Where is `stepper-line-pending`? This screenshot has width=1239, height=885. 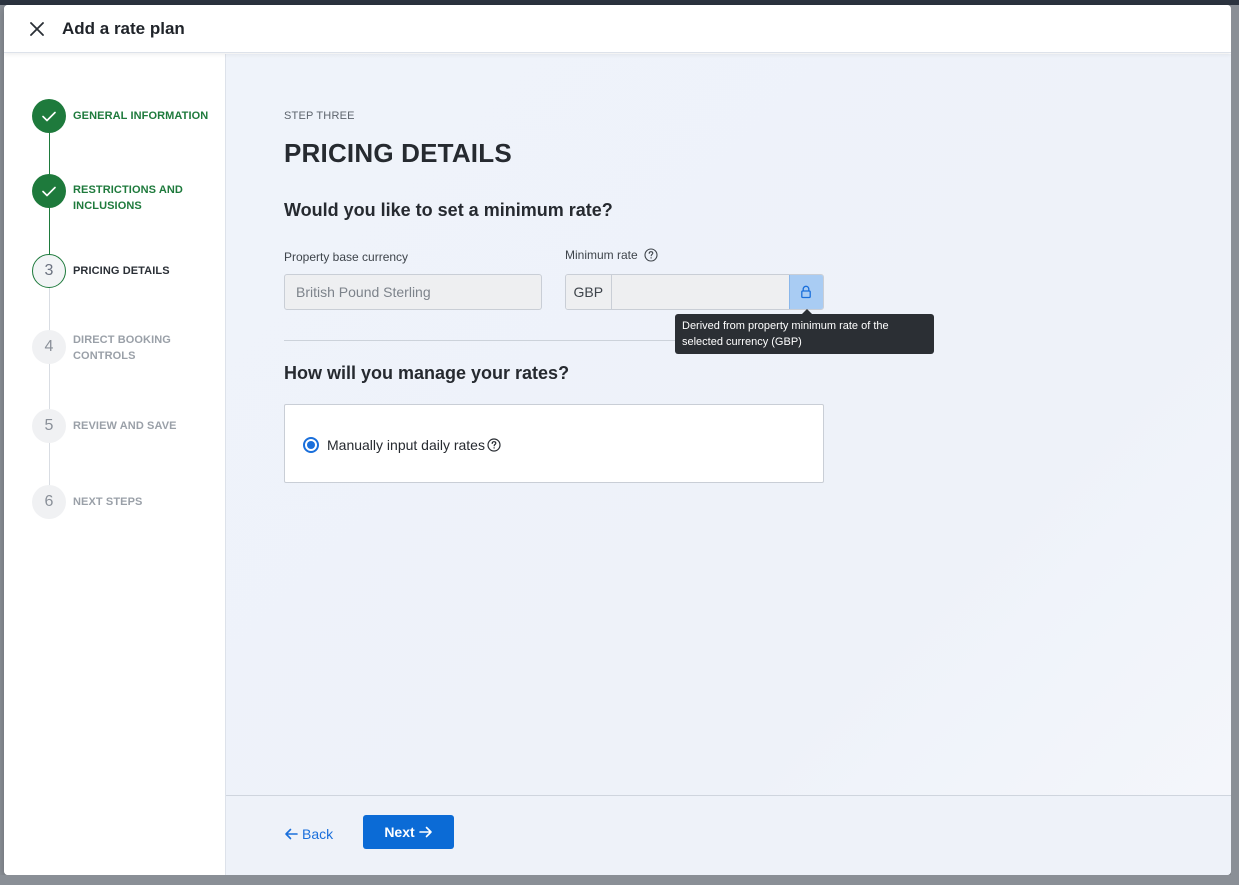
stepper-line-pending is located at coordinates (49, 395).